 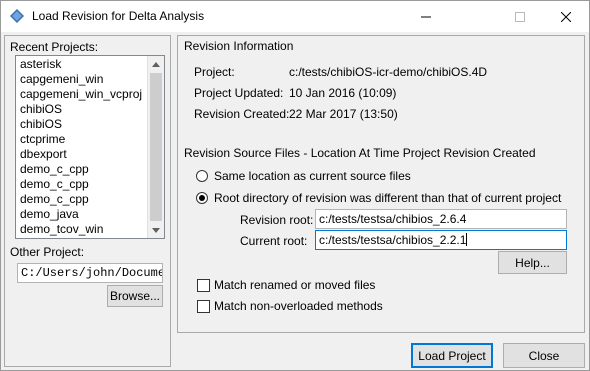 What do you see at coordinates (202, 176) in the screenshot?
I see `same-location-radio` at bounding box center [202, 176].